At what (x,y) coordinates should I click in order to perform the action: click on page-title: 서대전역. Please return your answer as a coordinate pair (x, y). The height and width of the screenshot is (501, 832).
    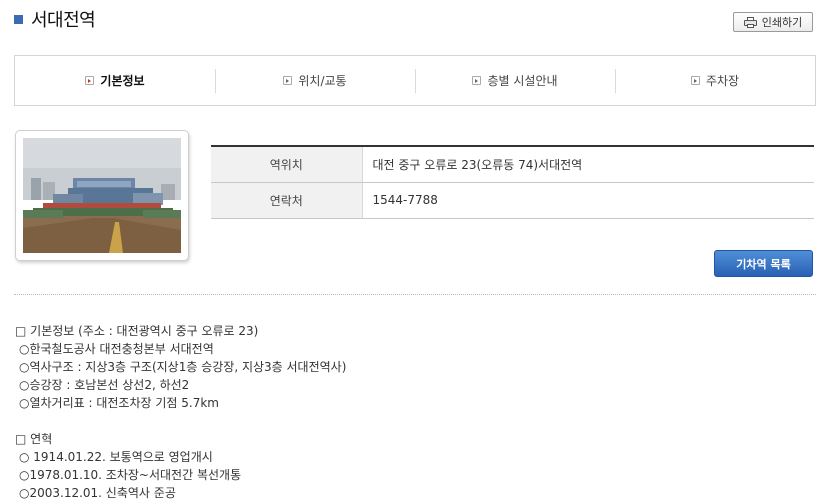
    Looking at the image, I should click on (63, 20).